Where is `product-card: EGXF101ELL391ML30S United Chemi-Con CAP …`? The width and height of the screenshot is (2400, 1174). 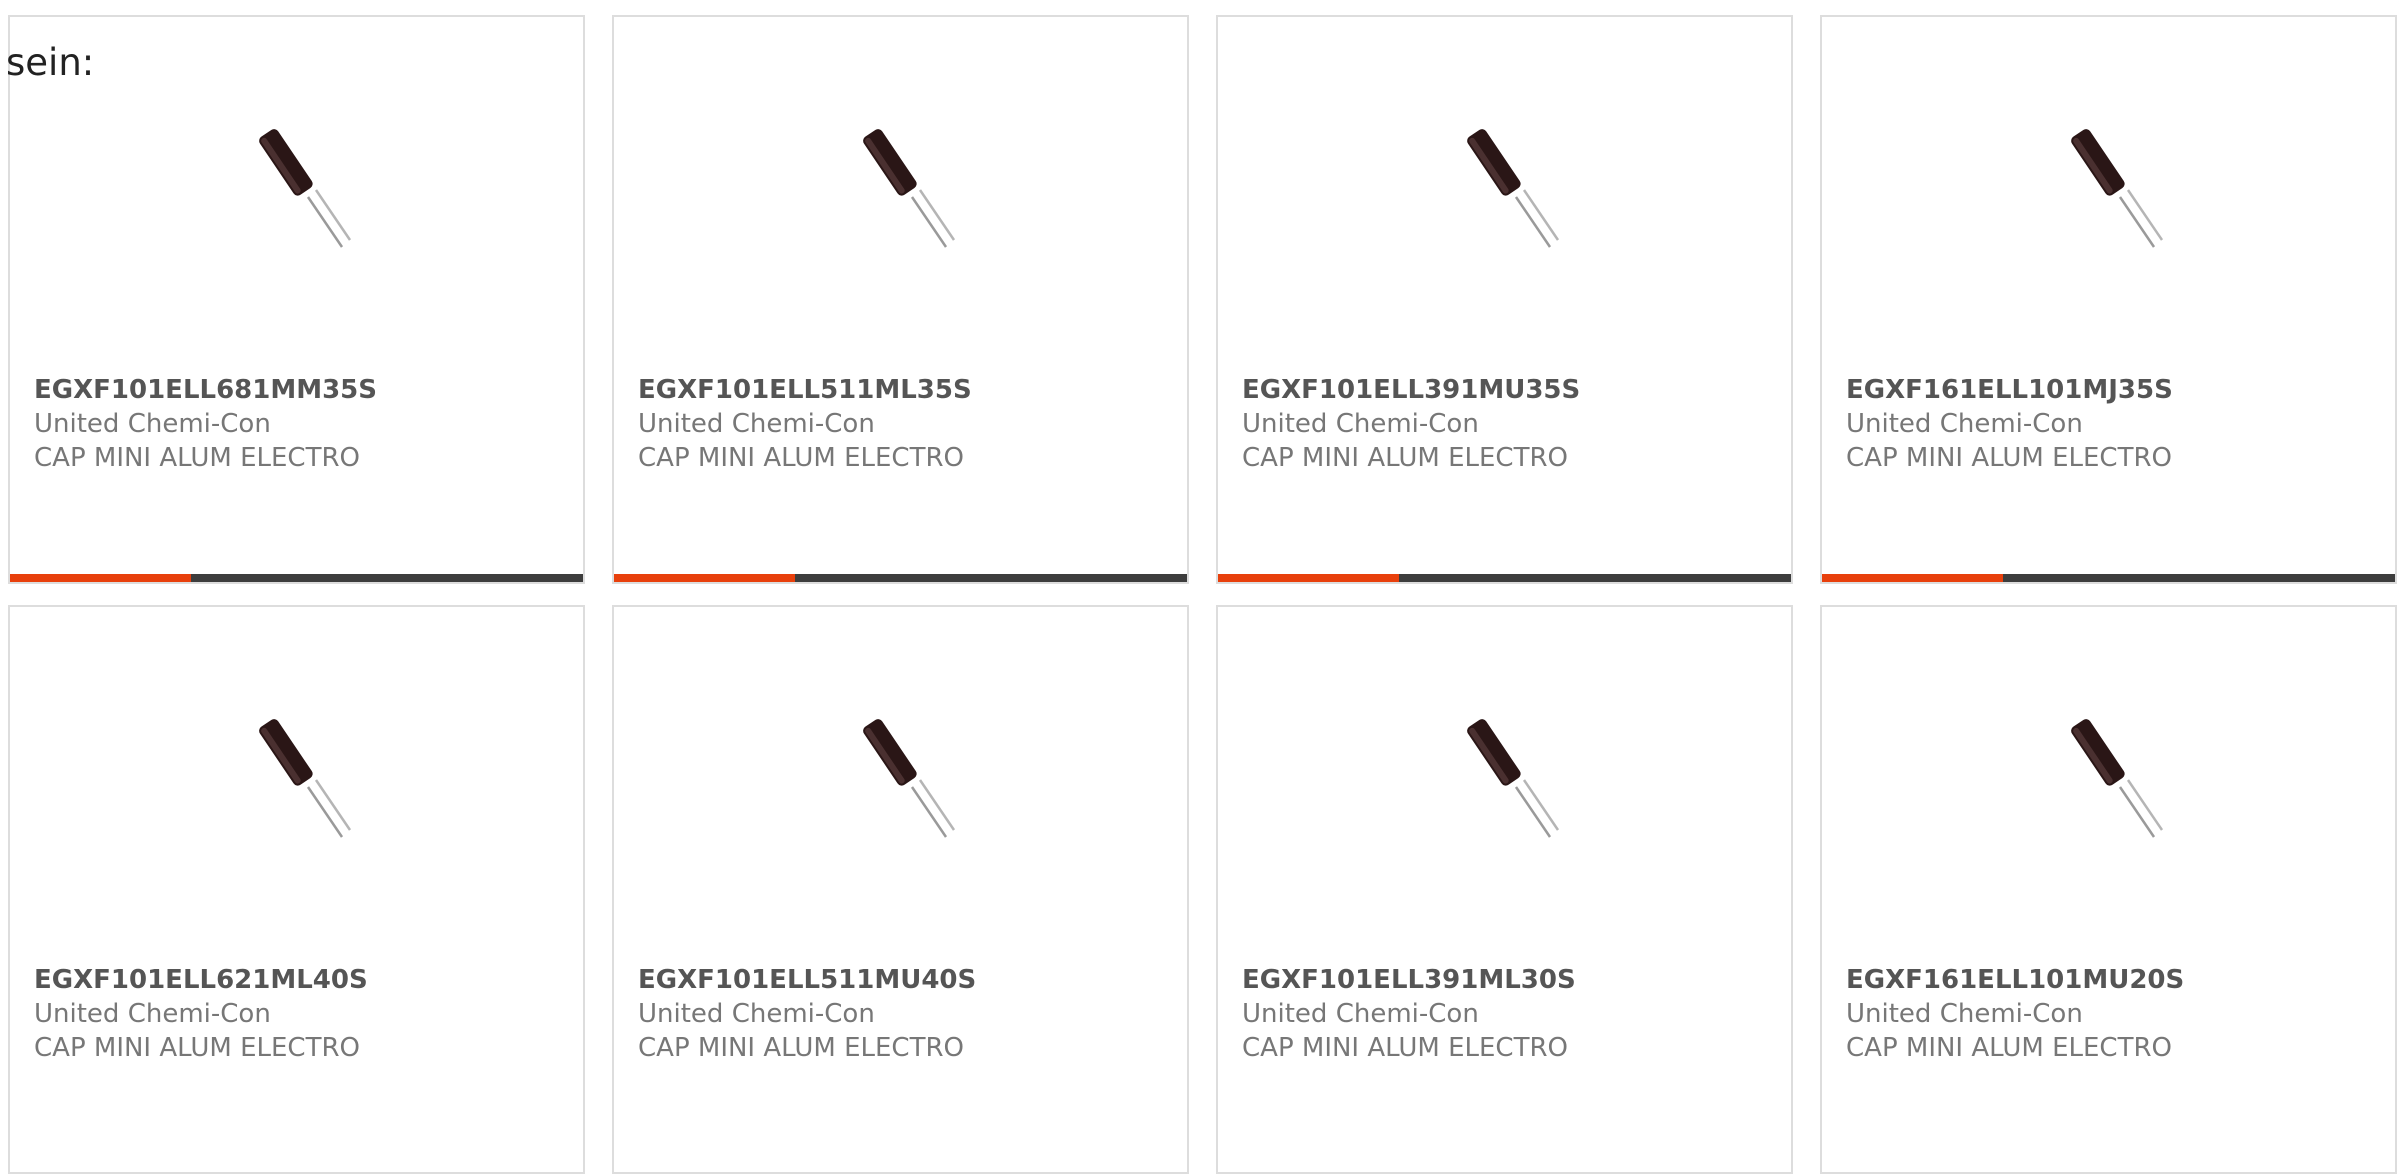 product-card: EGXF101ELL391ML30S United Chemi-Con CAP … is located at coordinates (1504, 889).